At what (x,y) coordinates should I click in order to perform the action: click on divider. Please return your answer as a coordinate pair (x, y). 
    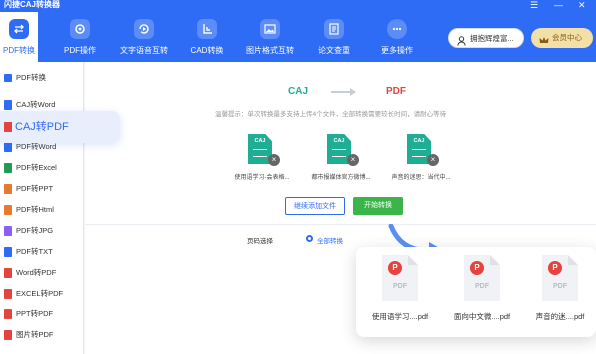
    Looking at the image, I should click on (340, 224).